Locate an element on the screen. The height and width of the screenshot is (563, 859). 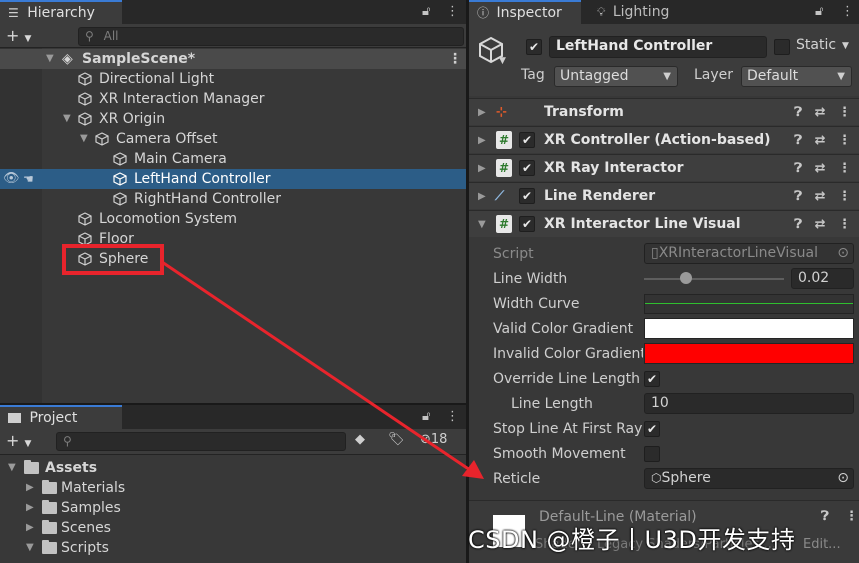
line-length-input: 10 is located at coordinates (749, 403).